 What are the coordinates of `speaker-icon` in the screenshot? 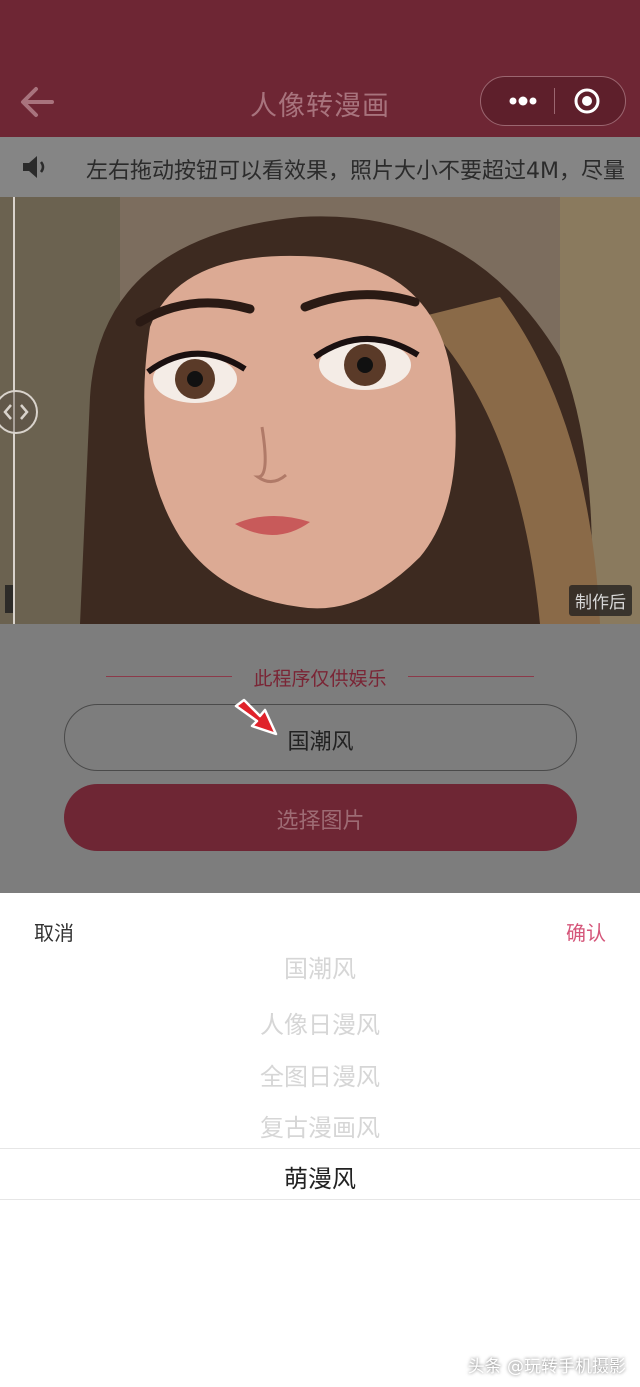 It's located at (35, 167).